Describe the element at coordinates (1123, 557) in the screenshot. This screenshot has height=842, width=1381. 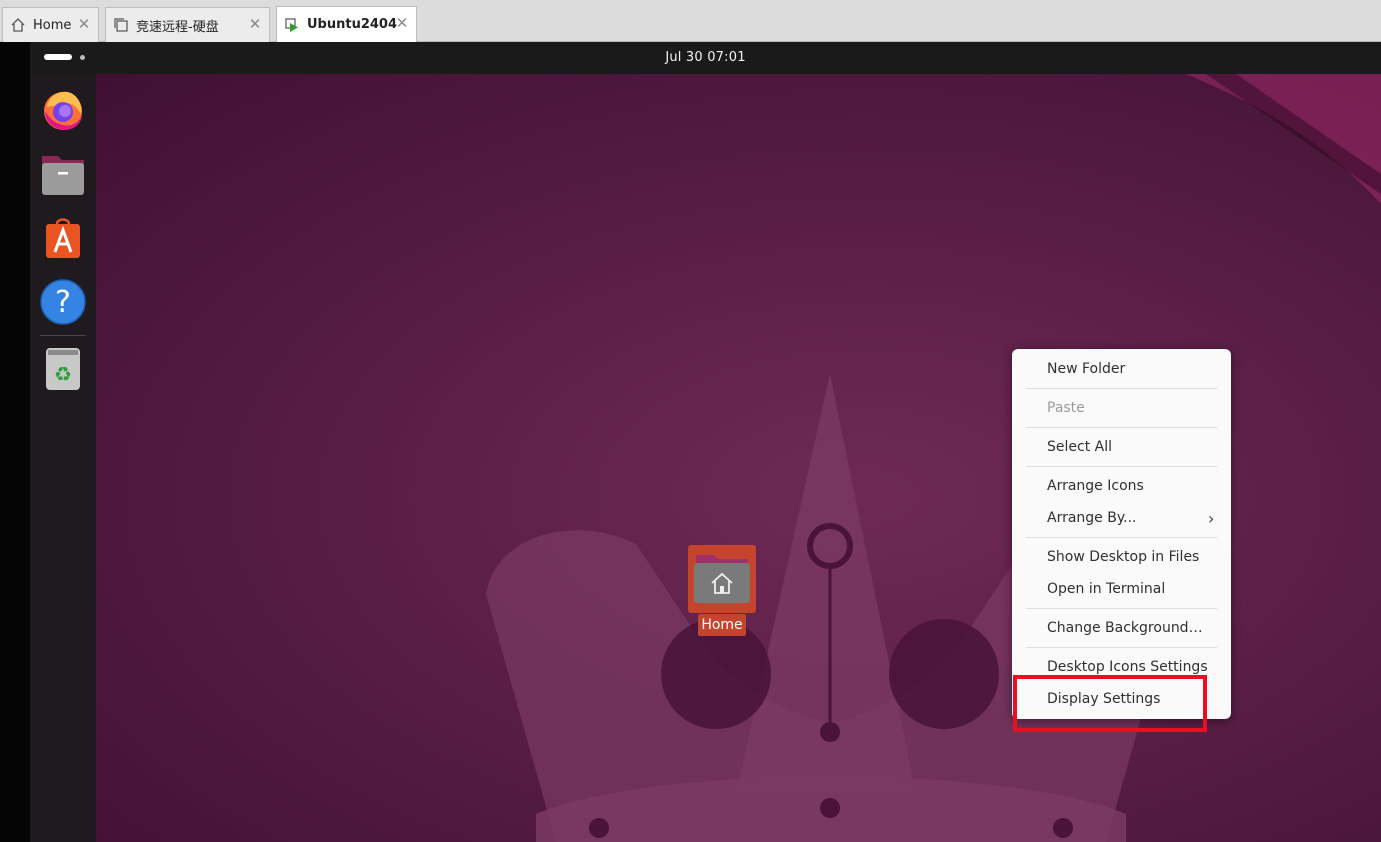
I see `menu-item-show-desktop-in-files: Show Desktop in Files` at that location.